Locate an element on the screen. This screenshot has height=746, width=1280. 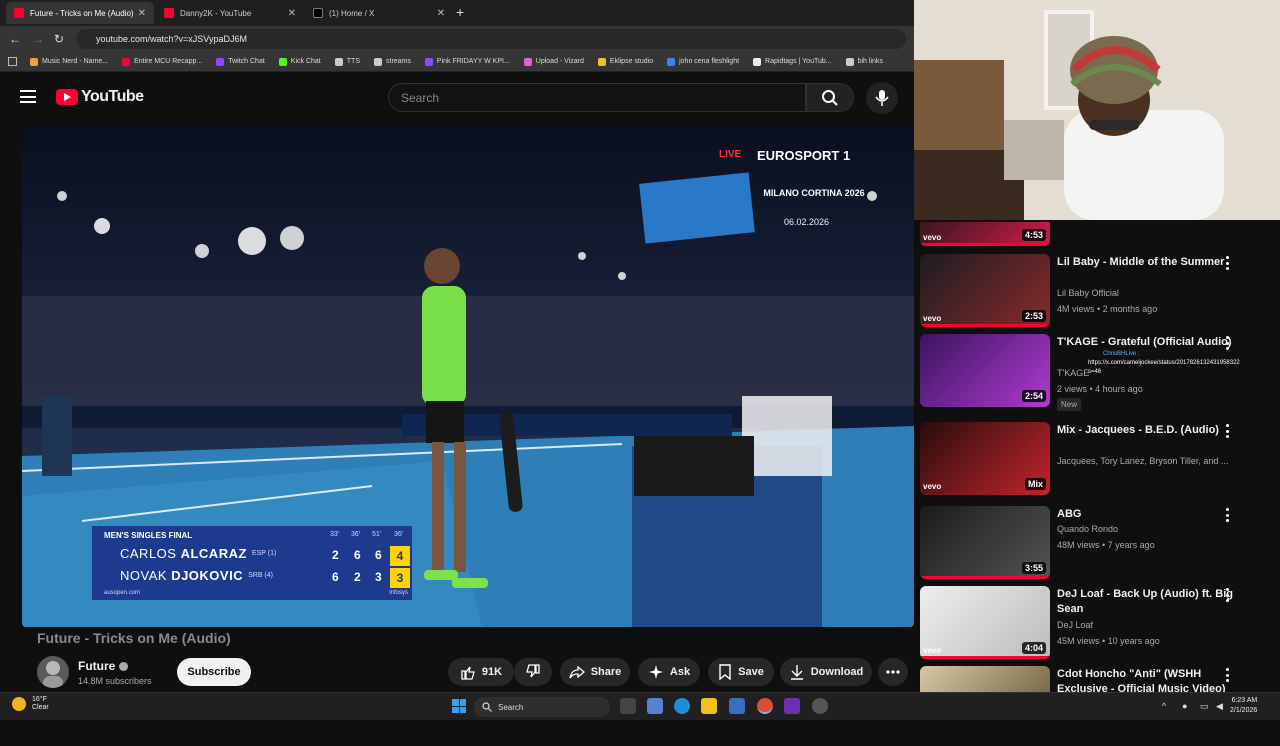
subscribe-button: Subscribe is located at coordinates (214, 672).